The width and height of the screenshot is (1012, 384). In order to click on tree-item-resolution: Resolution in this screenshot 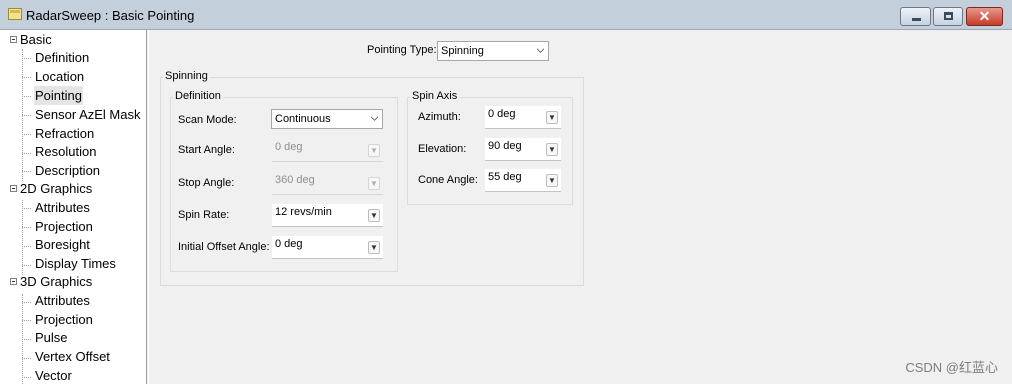, I will do `click(65, 151)`.